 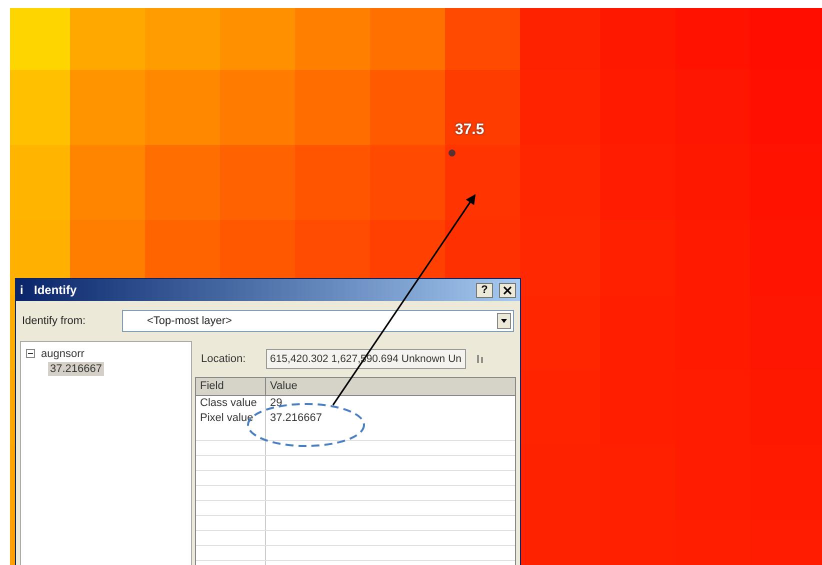 What do you see at coordinates (452, 153) in the screenshot?
I see `point-marker-icon` at bounding box center [452, 153].